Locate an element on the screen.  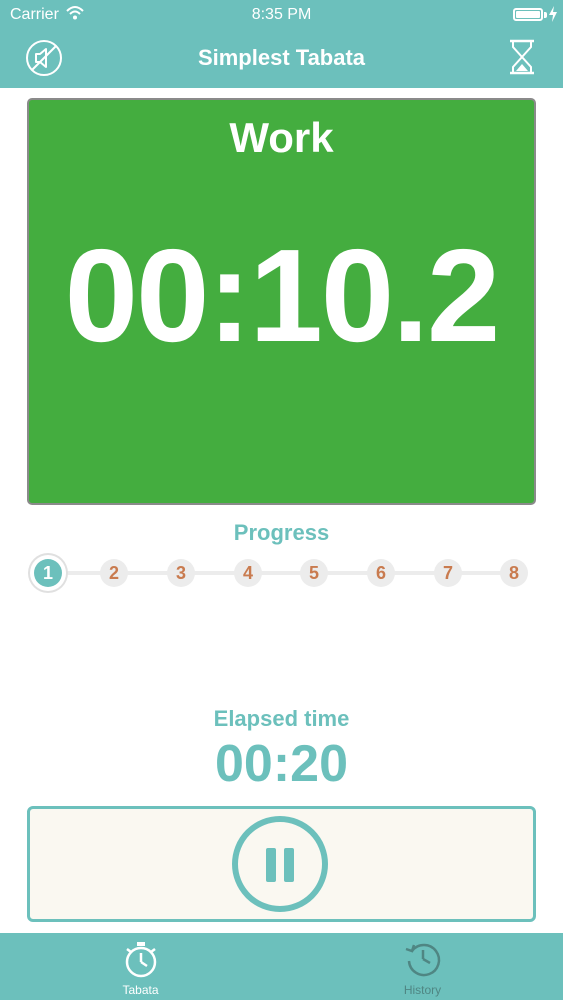
tab-bar: Tabata History is located at coordinates (281, 966).